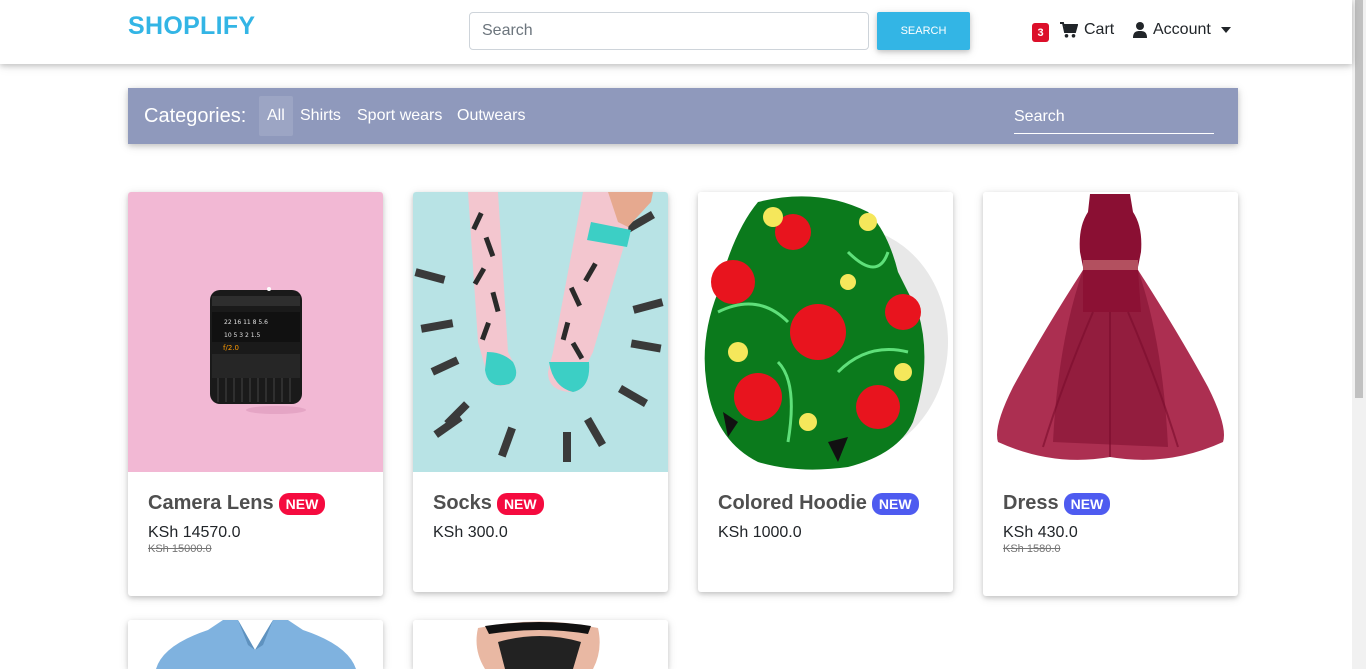 This screenshot has height=669, width=1366. I want to click on top-navbar: SHOPLIFY SEARCH 3 Cart Account, so click(676, 32).